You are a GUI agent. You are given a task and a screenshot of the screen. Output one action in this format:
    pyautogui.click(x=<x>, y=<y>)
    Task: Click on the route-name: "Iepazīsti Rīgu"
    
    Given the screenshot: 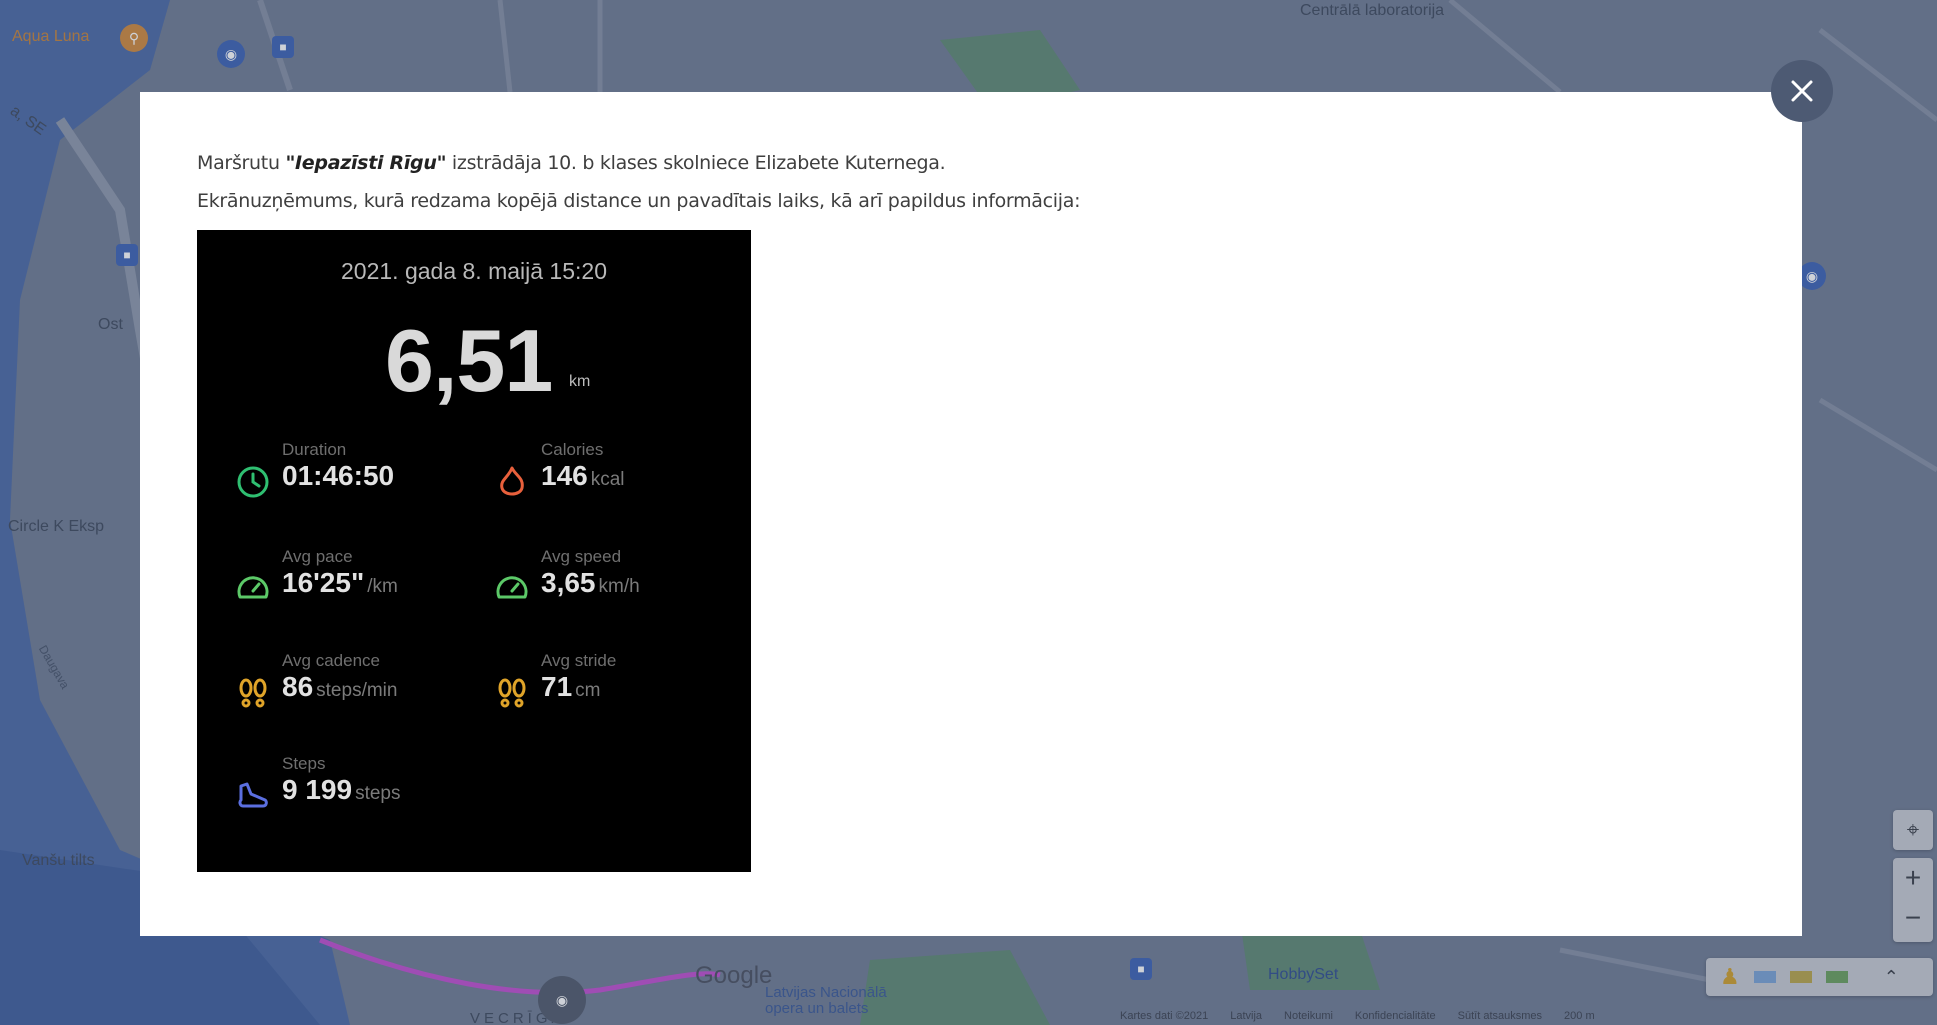 What is the action you would take?
    pyautogui.click(x=366, y=163)
    